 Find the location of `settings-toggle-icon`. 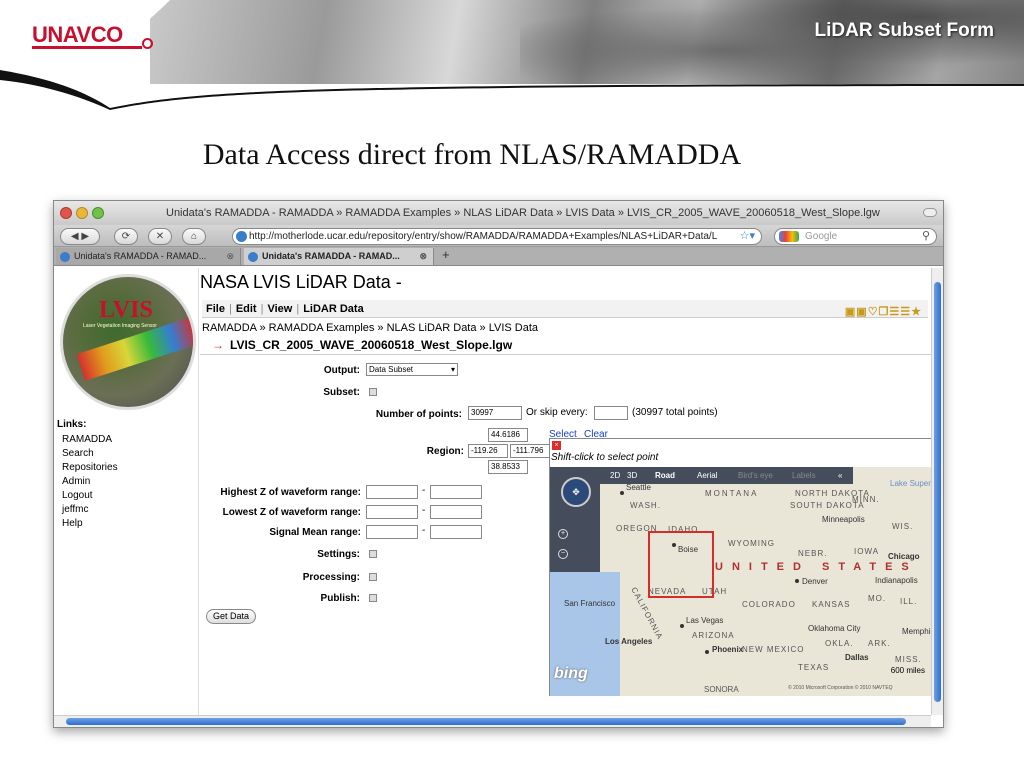

settings-toggle-icon is located at coordinates (373, 554).